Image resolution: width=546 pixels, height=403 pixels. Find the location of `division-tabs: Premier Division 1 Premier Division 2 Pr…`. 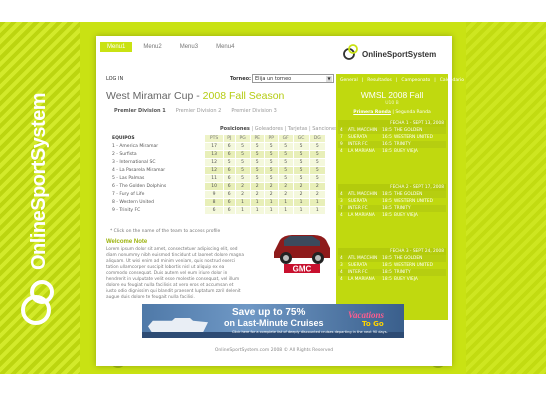

division-tabs: Premier Division 1 Premier Division 2 Pr… is located at coordinates (195, 111).